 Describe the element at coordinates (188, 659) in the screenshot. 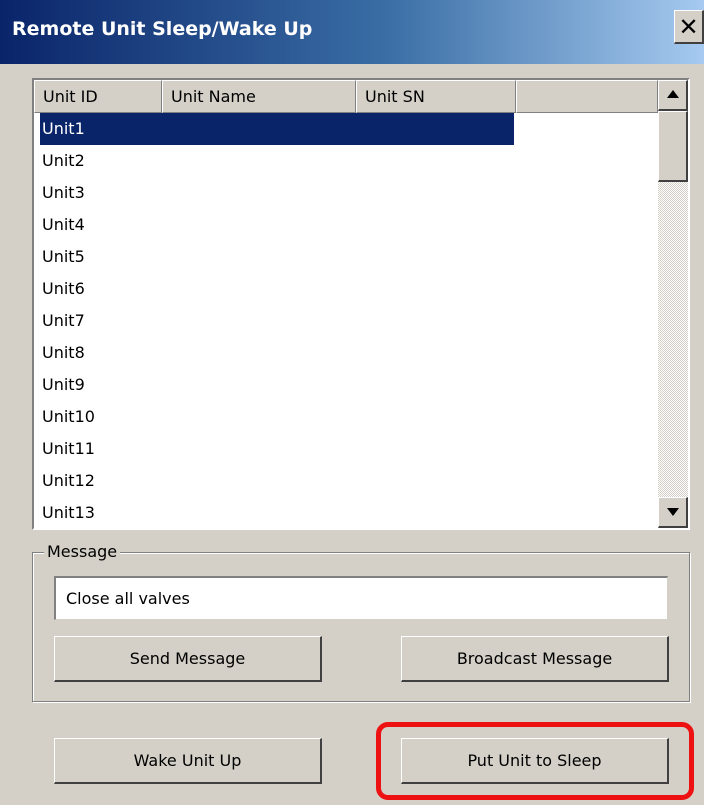

I see `send-message-button: Send Message` at that location.